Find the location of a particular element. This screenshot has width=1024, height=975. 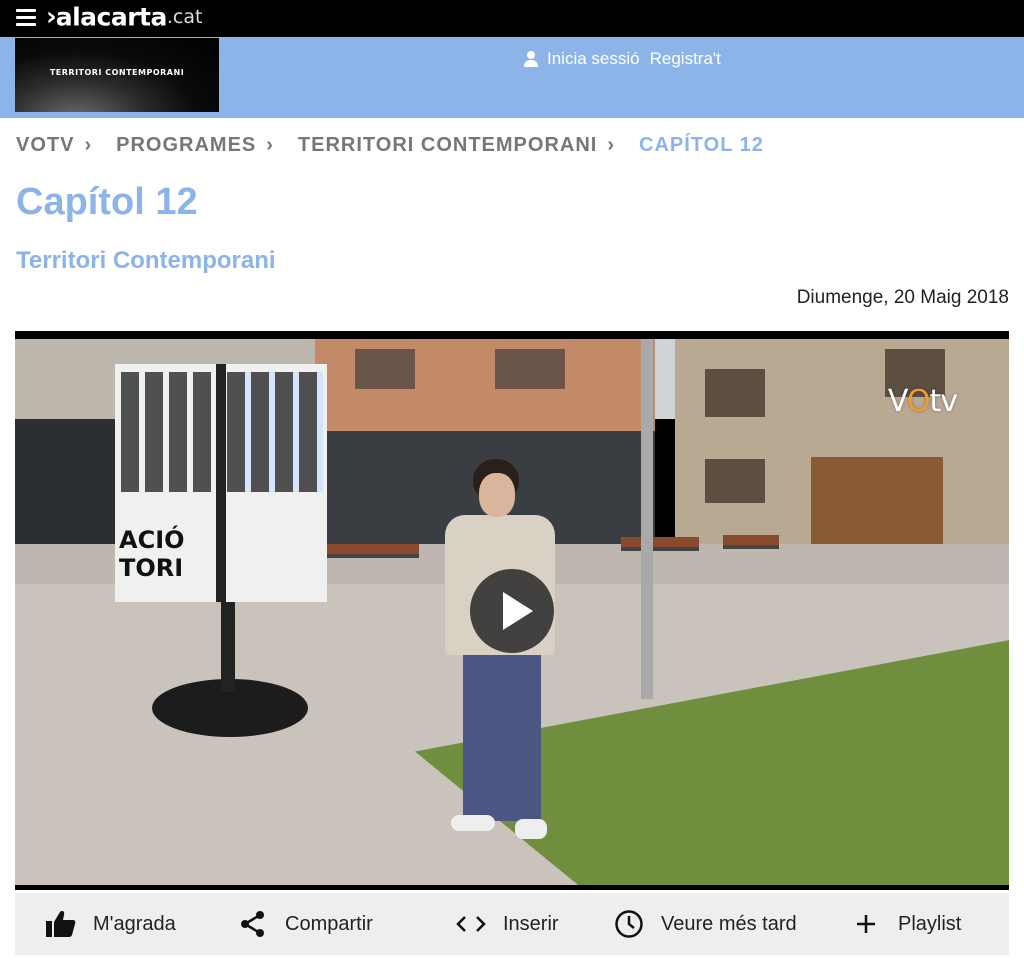

watch-later-button: Veure més tard is located at coordinates (705, 924).